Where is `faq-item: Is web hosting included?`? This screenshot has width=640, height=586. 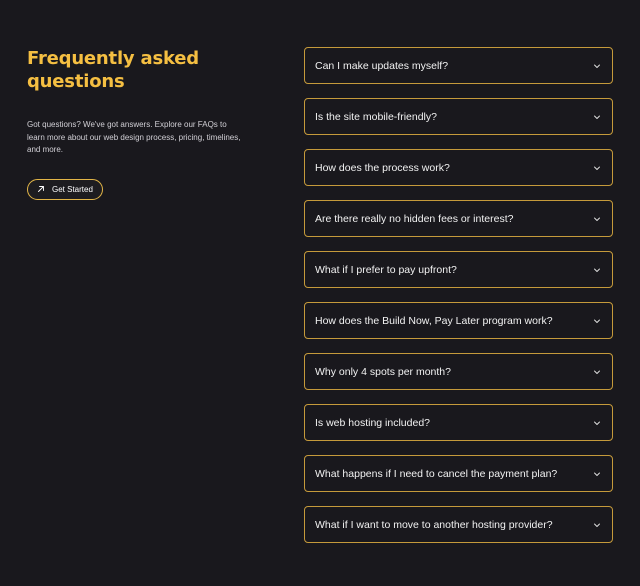 faq-item: Is web hosting included? is located at coordinates (458, 422).